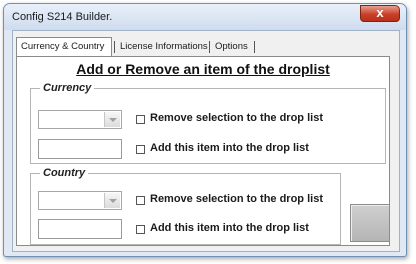 The height and width of the screenshot is (264, 416). Describe the element at coordinates (80, 119) in the screenshot. I see `currency-combo` at that location.